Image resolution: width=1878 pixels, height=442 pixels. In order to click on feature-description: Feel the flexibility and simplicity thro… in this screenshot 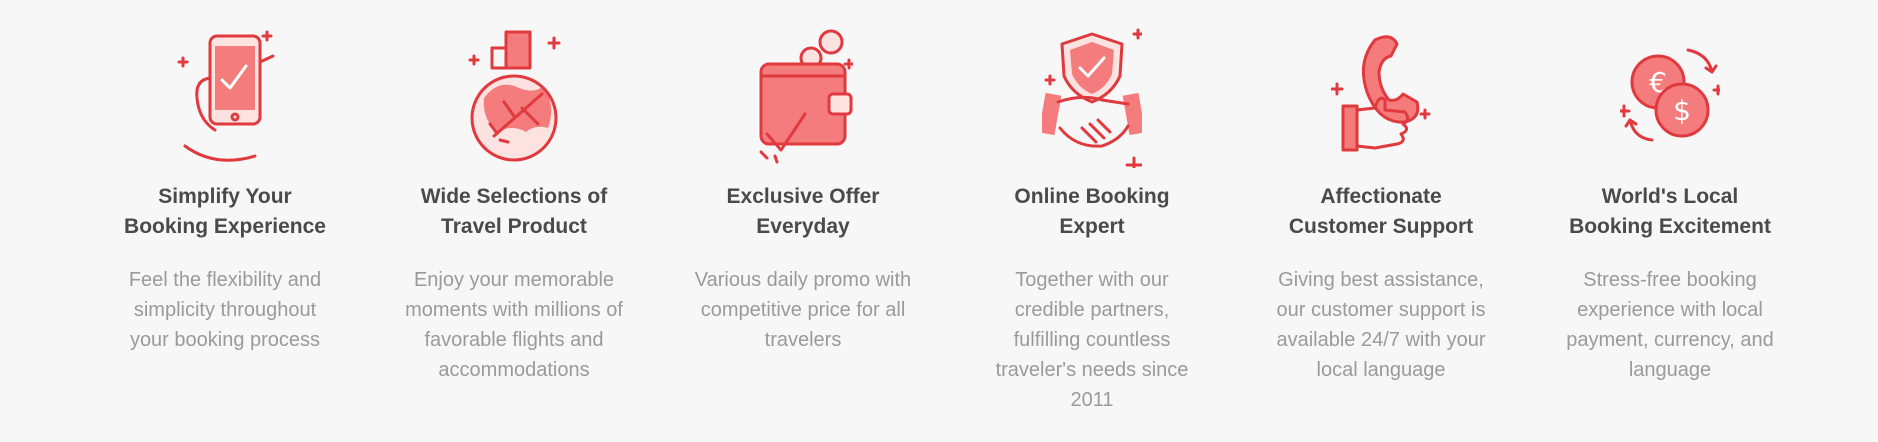, I will do `click(225, 310)`.